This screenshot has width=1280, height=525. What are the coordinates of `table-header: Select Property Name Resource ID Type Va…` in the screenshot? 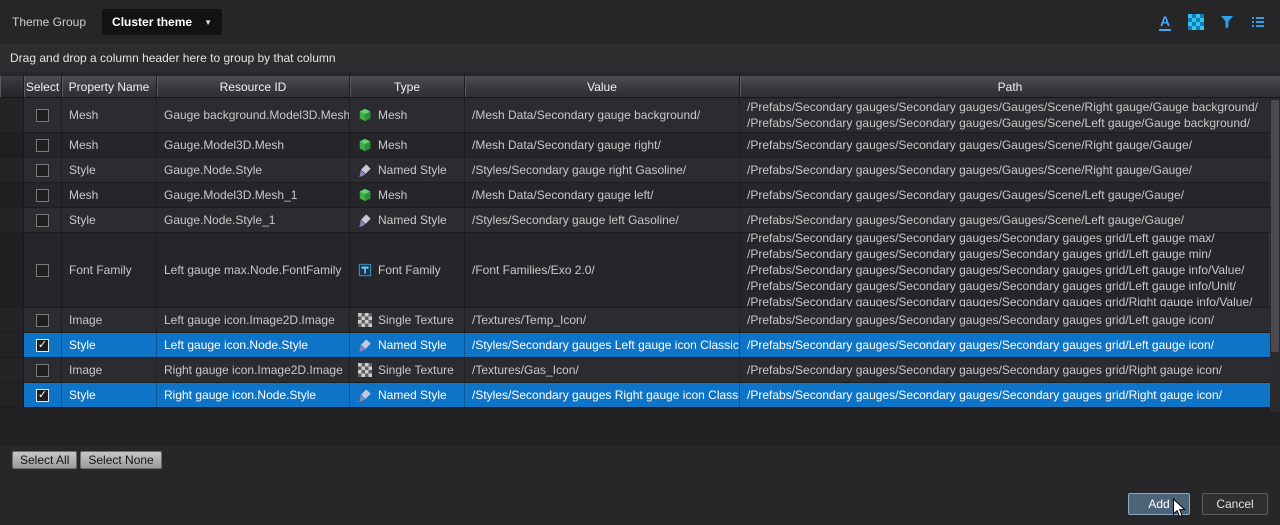 It's located at (640, 87).